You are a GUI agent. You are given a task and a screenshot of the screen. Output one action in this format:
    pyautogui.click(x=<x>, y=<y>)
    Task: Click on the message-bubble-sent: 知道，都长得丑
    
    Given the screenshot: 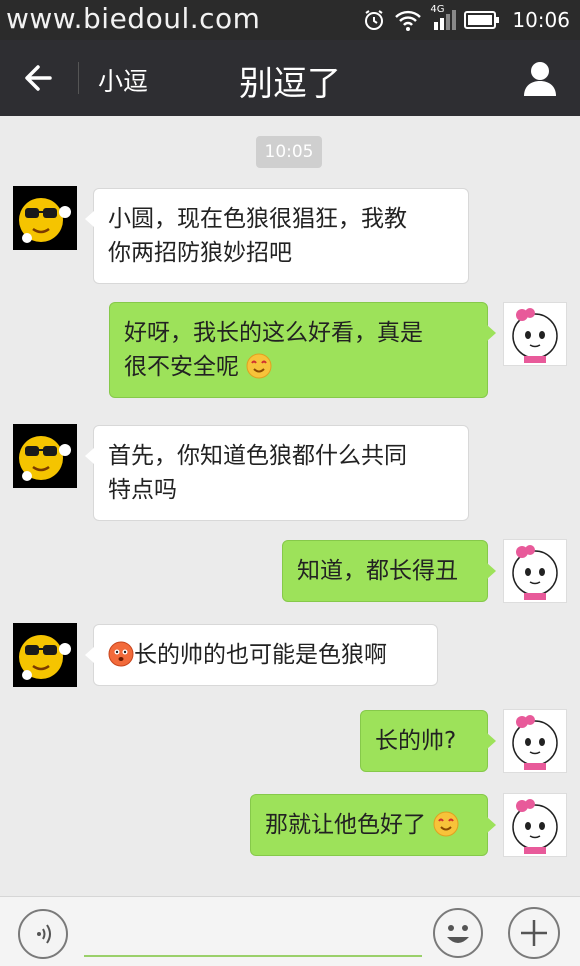 What is the action you would take?
    pyautogui.click(x=389, y=571)
    